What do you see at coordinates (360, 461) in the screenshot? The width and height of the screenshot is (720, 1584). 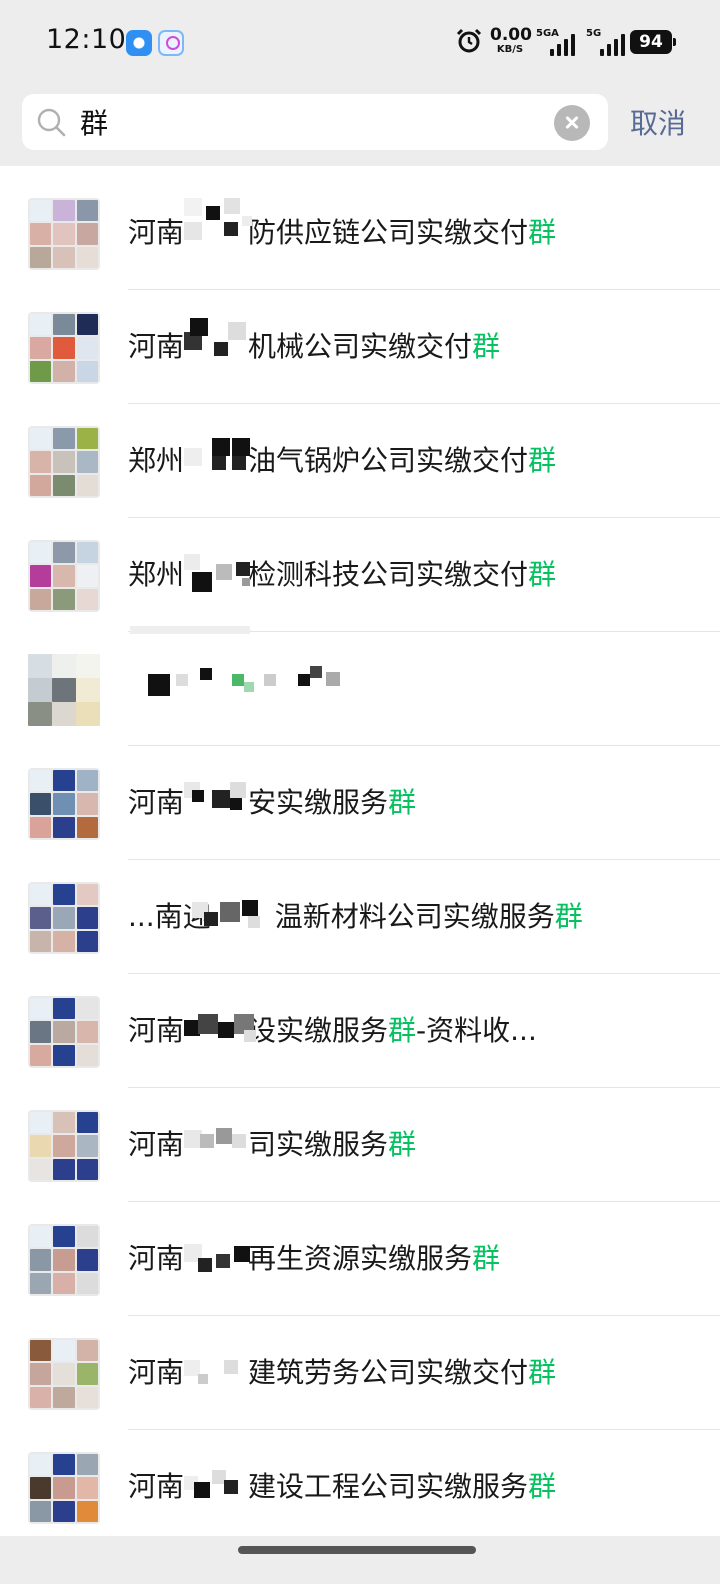 I see `search-result-row: 郑州 油气锅炉公司实缴交付群` at bounding box center [360, 461].